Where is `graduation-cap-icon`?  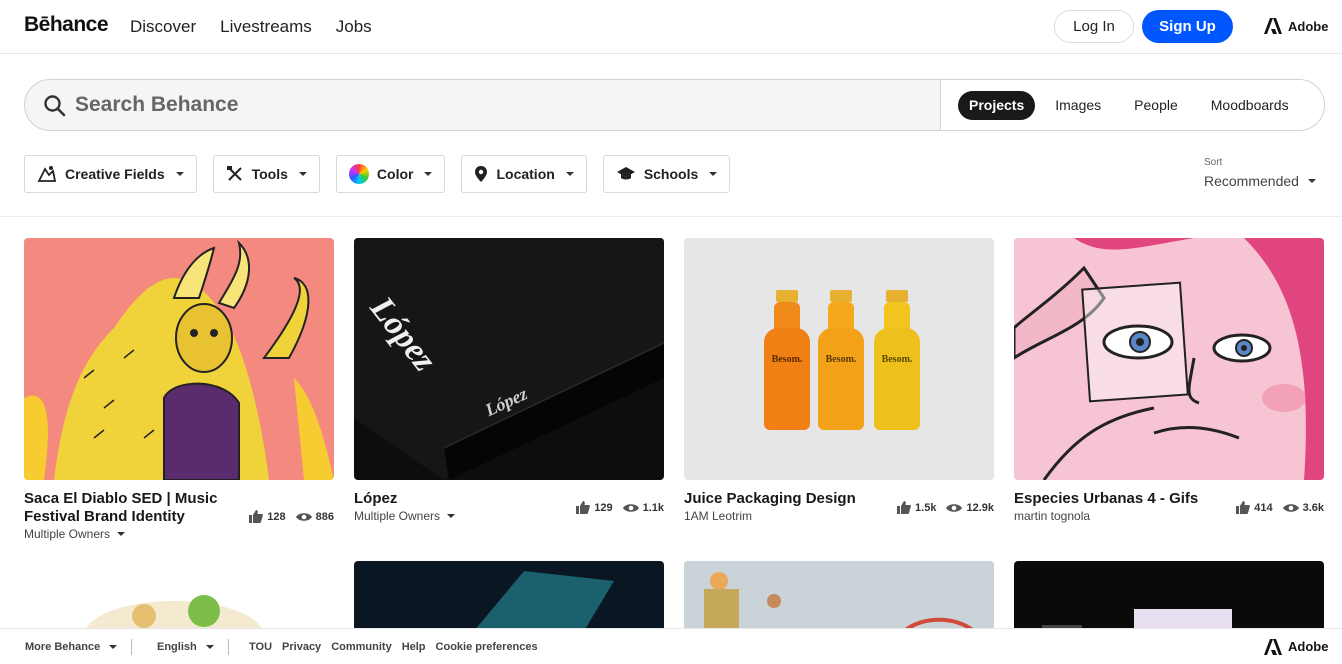
graduation-cap-icon is located at coordinates (625, 173).